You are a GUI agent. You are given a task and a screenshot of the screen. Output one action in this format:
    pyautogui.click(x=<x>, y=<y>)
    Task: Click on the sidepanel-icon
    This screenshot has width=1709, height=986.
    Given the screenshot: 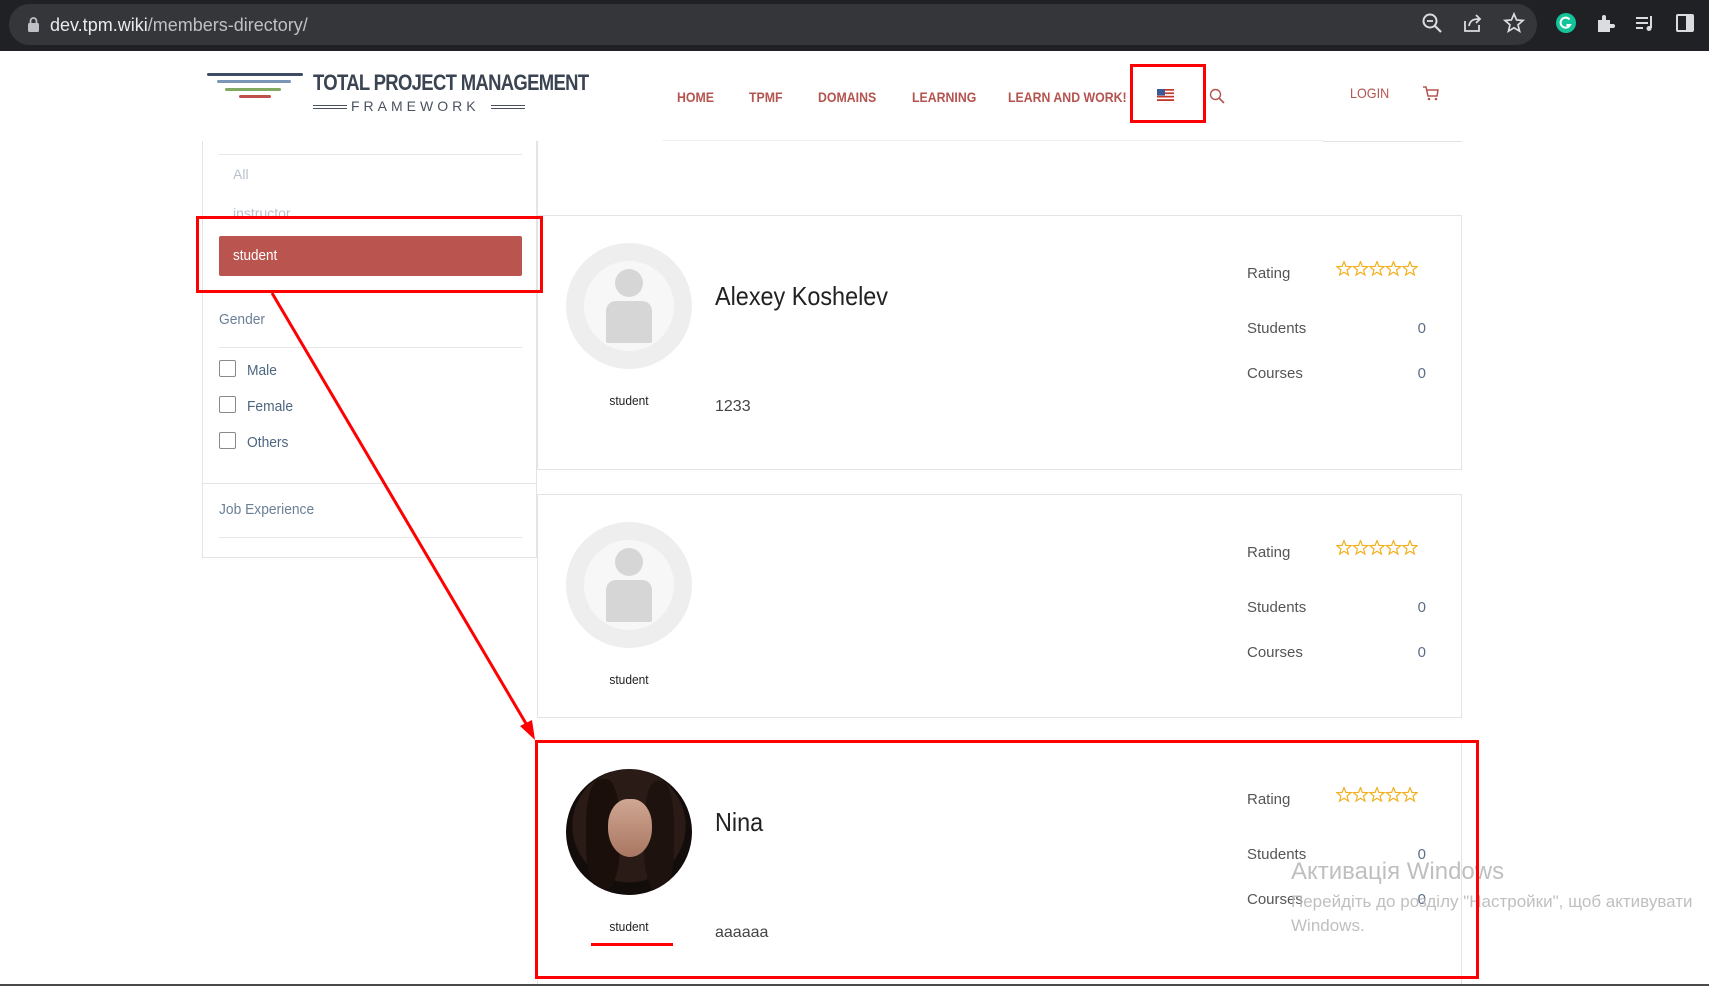 What is the action you would take?
    pyautogui.click(x=1685, y=23)
    